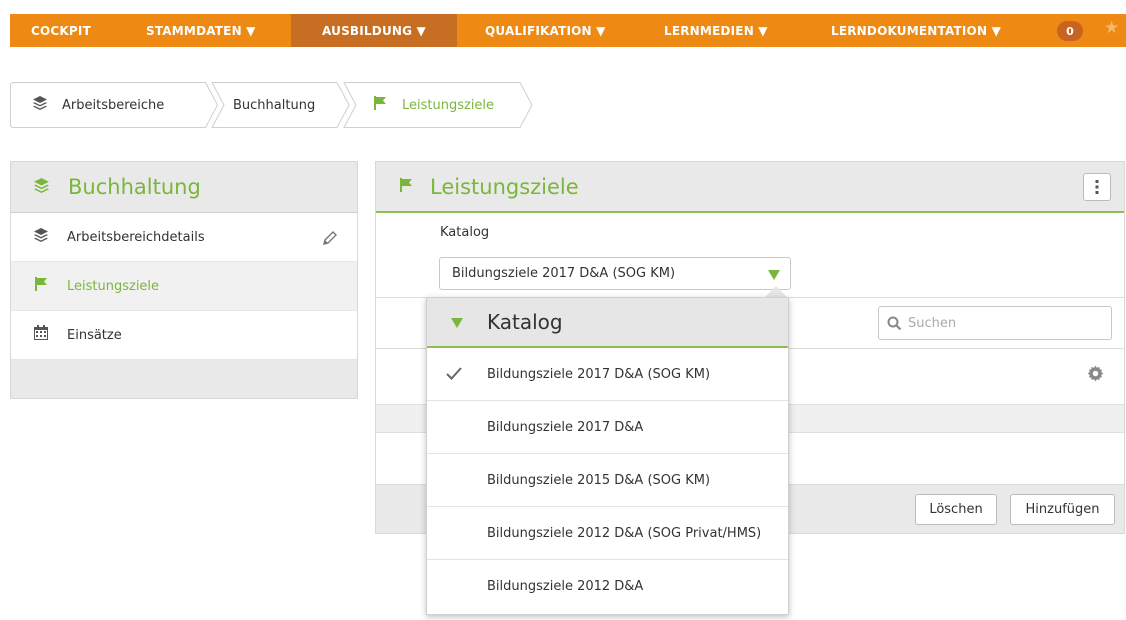 Image resolution: width=1126 pixels, height=620 pixels. Describe the element at coordinates (201, 30) in the screenshot. I see `nav-stammdaten: STAMMDATEN ▼` at that location.